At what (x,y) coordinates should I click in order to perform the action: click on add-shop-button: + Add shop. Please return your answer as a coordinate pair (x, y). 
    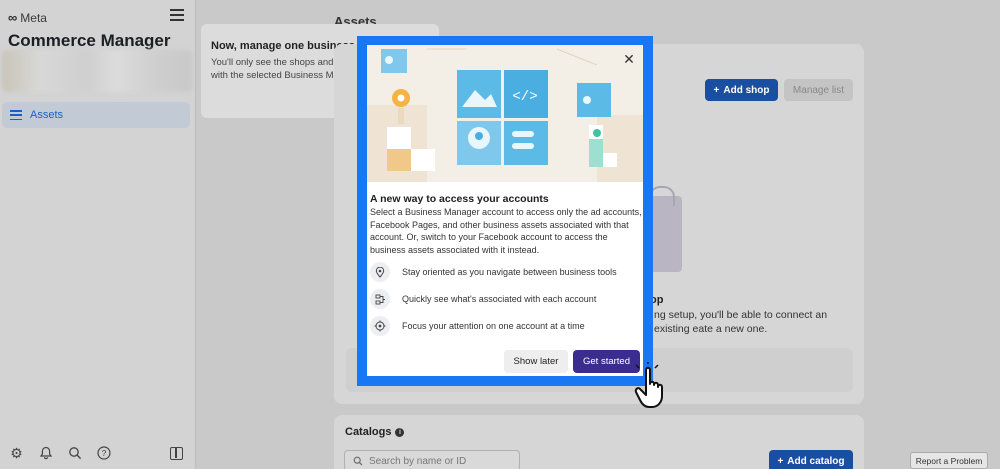
    Looking at the image, I should click on (741, 90).